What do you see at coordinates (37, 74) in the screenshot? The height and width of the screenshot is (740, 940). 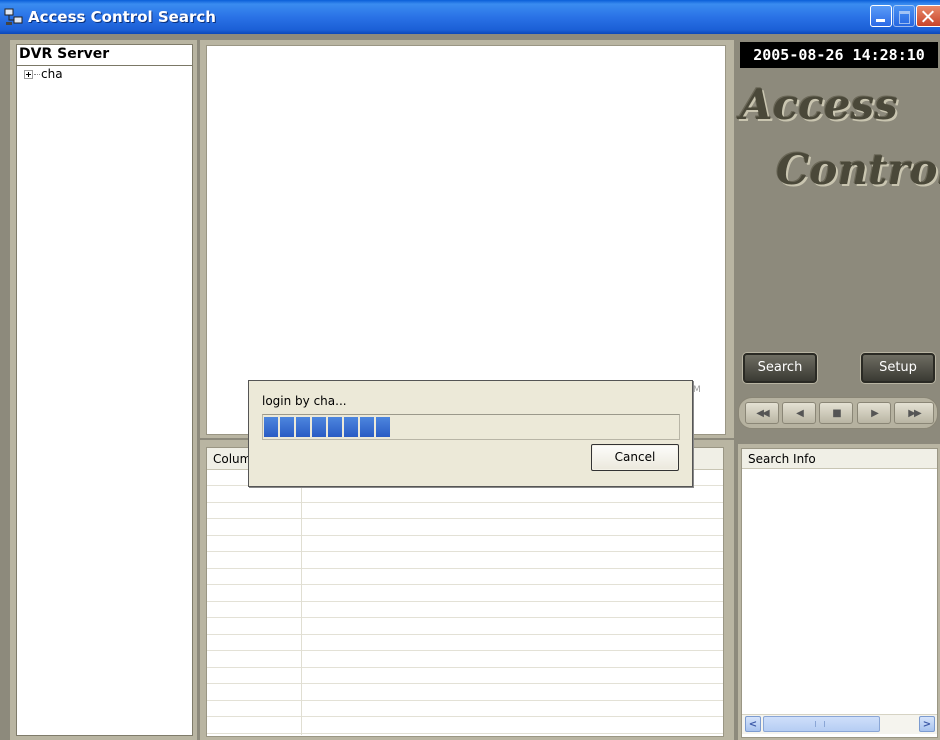 I see `tree-connector` at bounding box center [37, 74].